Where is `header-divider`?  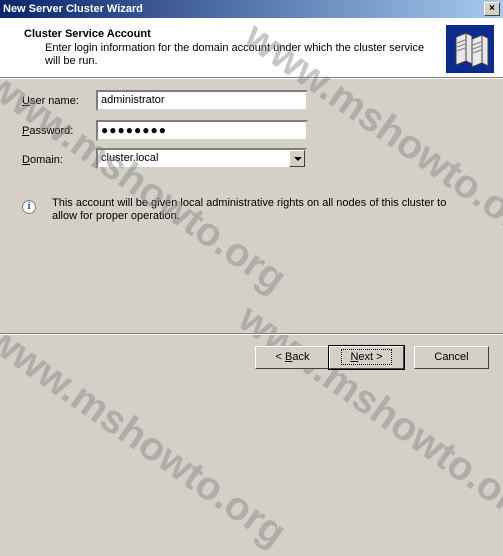 header-divider is located at coordinates (251, 78).